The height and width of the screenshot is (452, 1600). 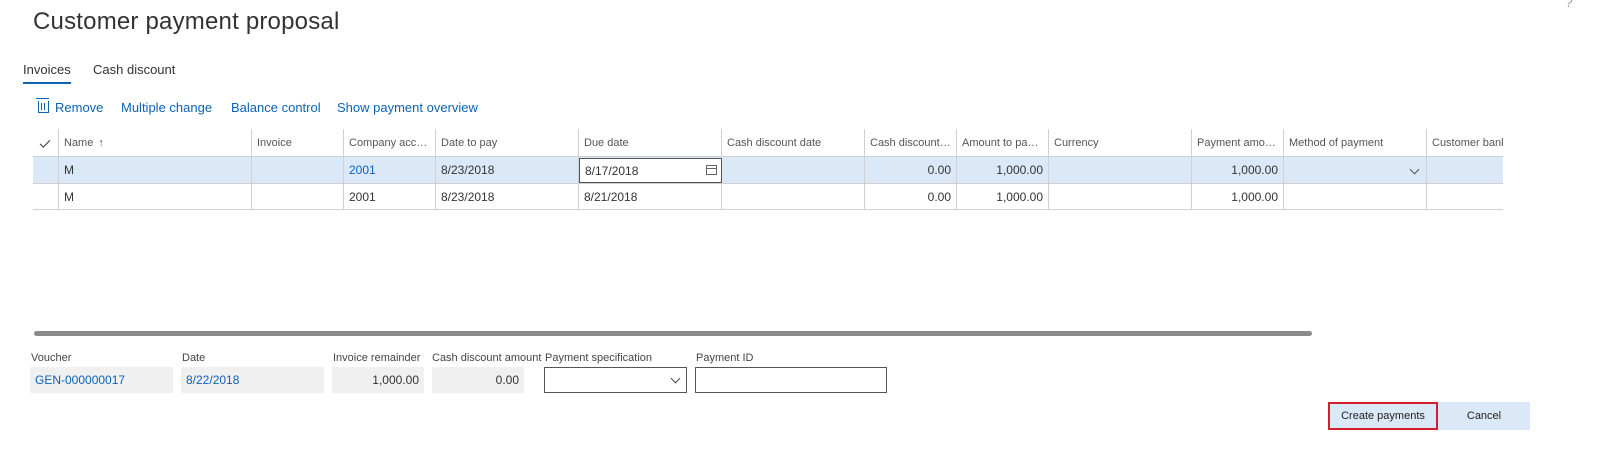 I want to click on column-header-cash-discount-date: Cash discount date, so click(x=793, y=142).